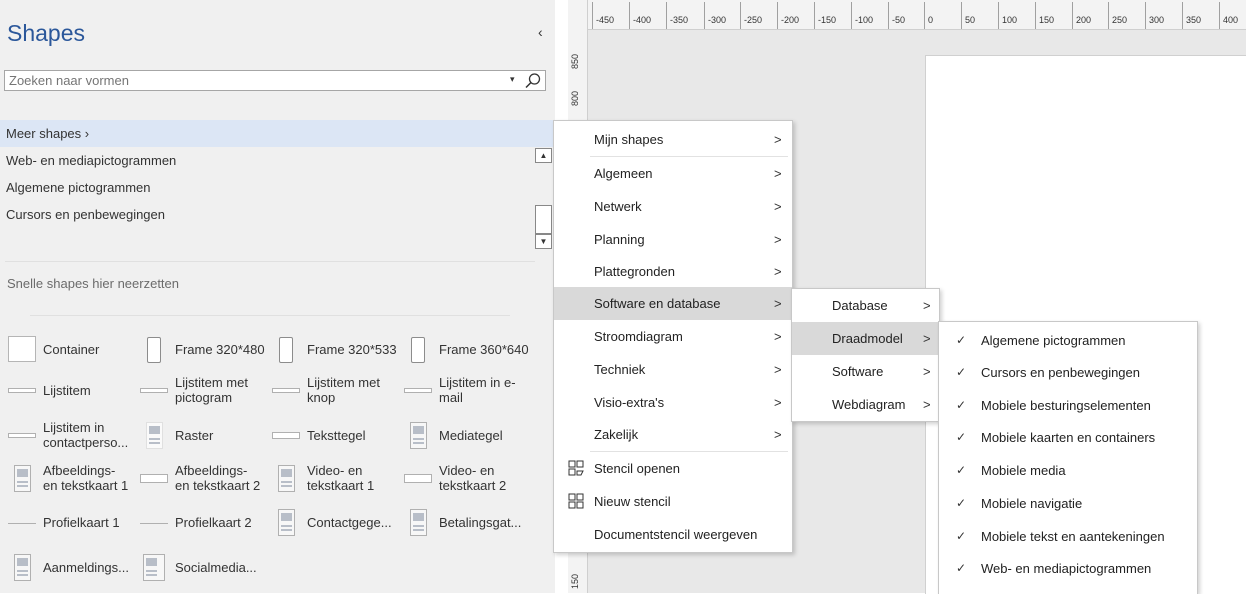 The width and height of the screenshot is (1246, 594). Describe the element at coordinates (543, 241) in the screenshot. I see `scroll-down-button: ▼` at that location.